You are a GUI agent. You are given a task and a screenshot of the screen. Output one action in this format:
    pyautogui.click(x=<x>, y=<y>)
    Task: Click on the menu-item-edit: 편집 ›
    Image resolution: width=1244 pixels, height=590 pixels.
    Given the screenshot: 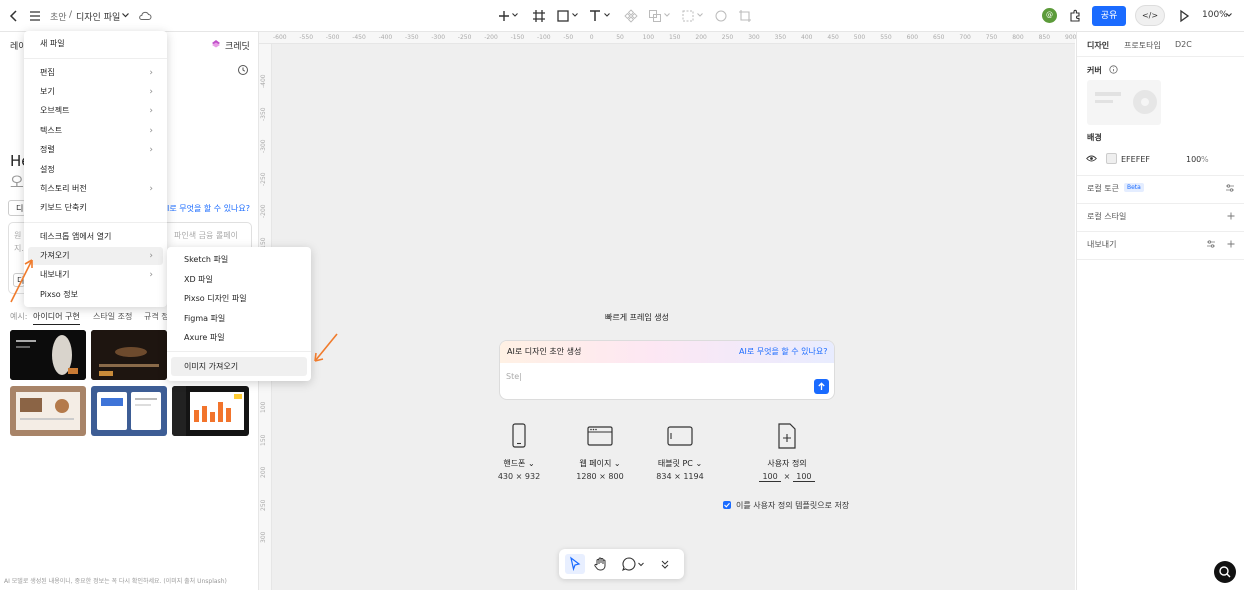 What is the action you would take?
    pyautogui.click(x=95, y=73)
    